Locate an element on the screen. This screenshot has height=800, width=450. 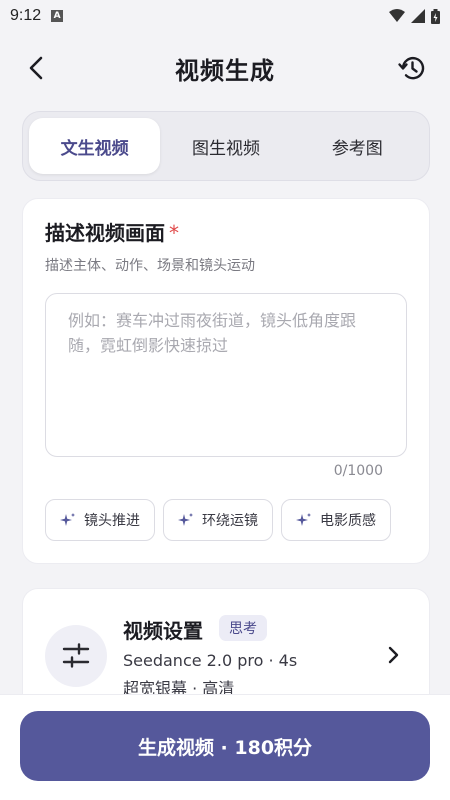
chip-label: 环绕运镜 is located at coordinates (230, 521).